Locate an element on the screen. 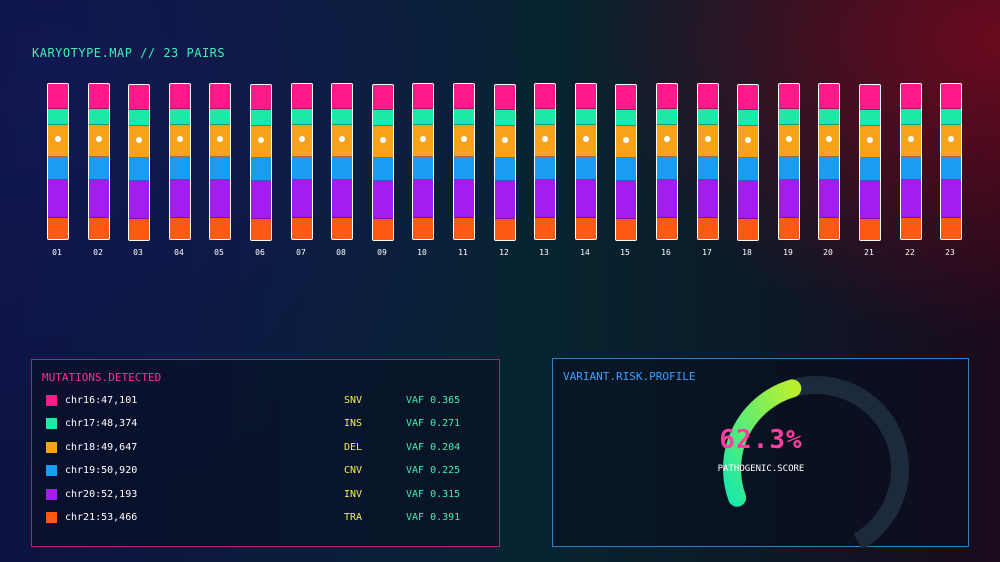 This screenshot has width=1000, height=562. mutation-row: chr18:49,647 DEL VAF 0.204 is located at coordinates (265, 448).